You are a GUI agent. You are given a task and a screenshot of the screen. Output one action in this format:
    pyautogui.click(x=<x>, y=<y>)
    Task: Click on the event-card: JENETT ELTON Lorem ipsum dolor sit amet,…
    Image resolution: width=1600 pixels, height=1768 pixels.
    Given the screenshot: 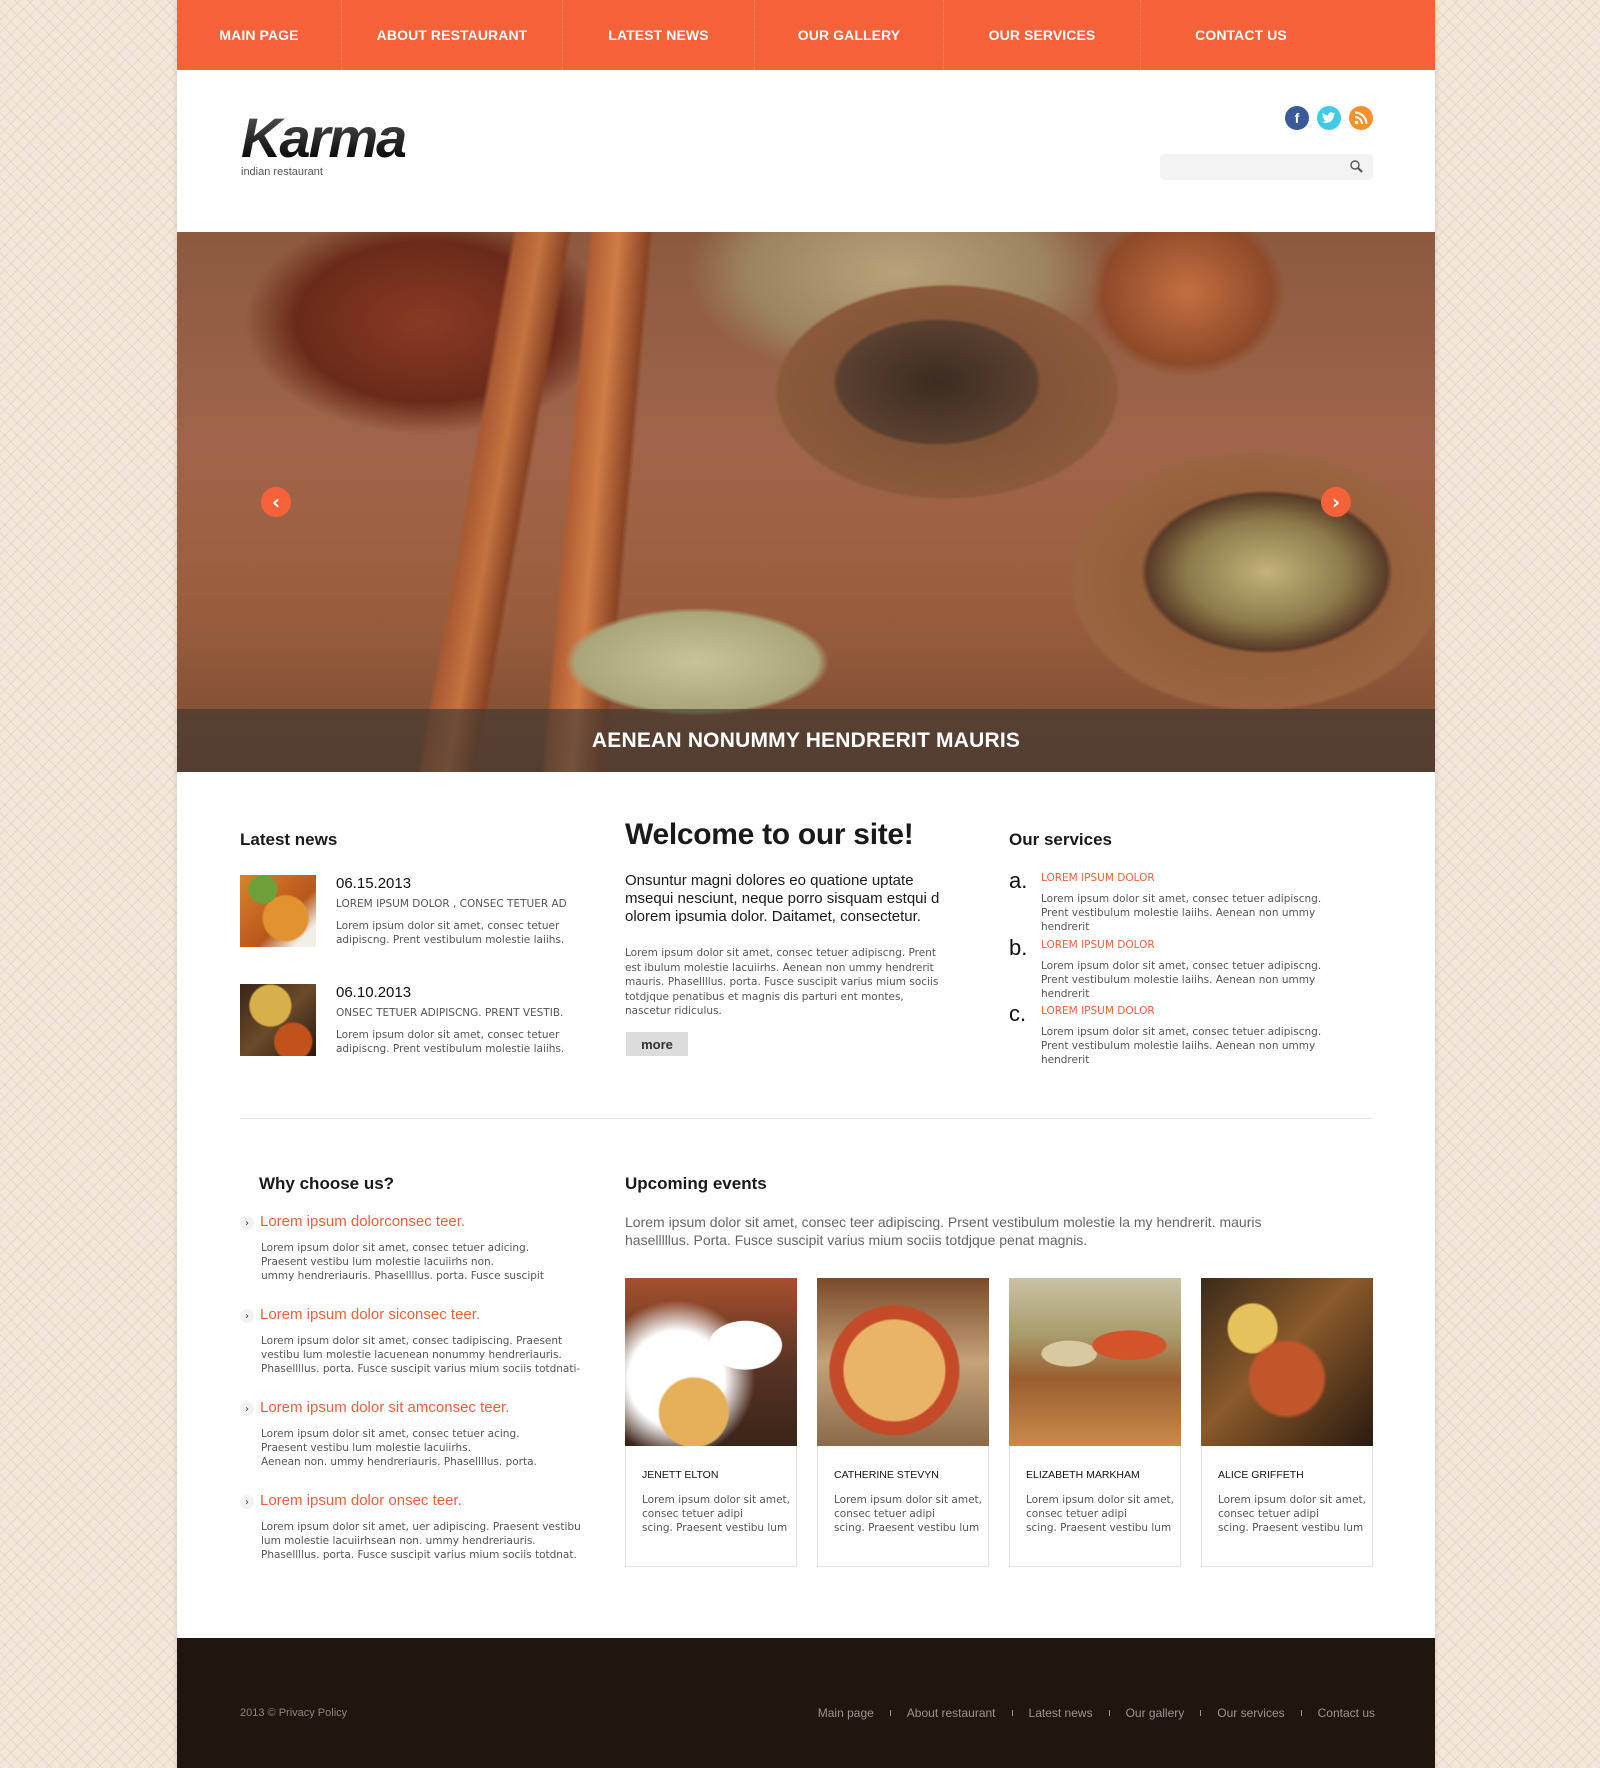 What is the action you would take?
    pyautogui.click(x=711, y=1422)
    